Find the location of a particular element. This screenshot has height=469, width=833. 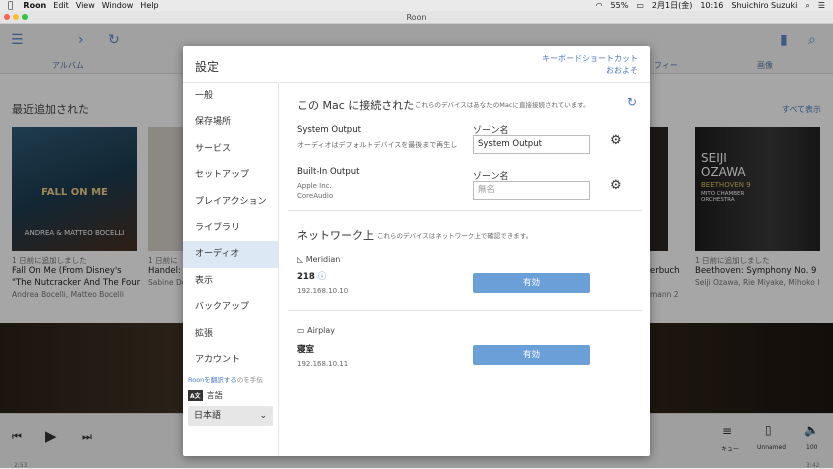

sidebar-item-setup: セットアップ is located at coordinates (230, 175).